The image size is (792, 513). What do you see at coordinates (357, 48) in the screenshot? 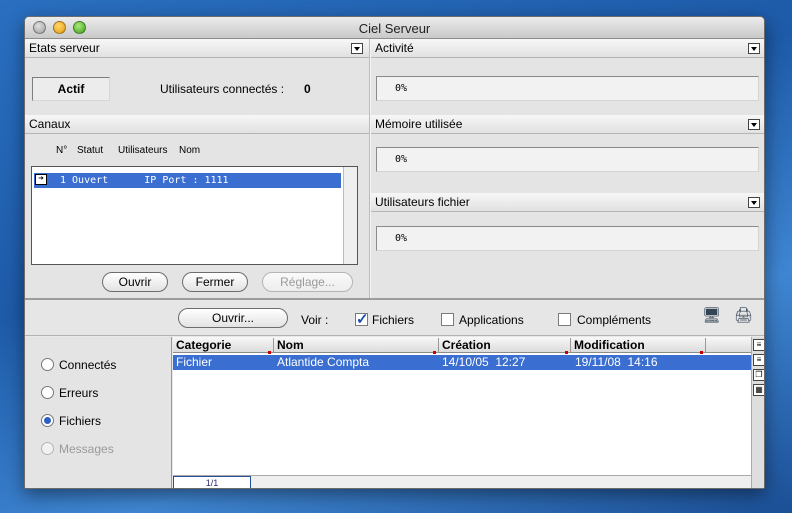
I see `server-state-menu-icon` at bounding box center [357, 48].